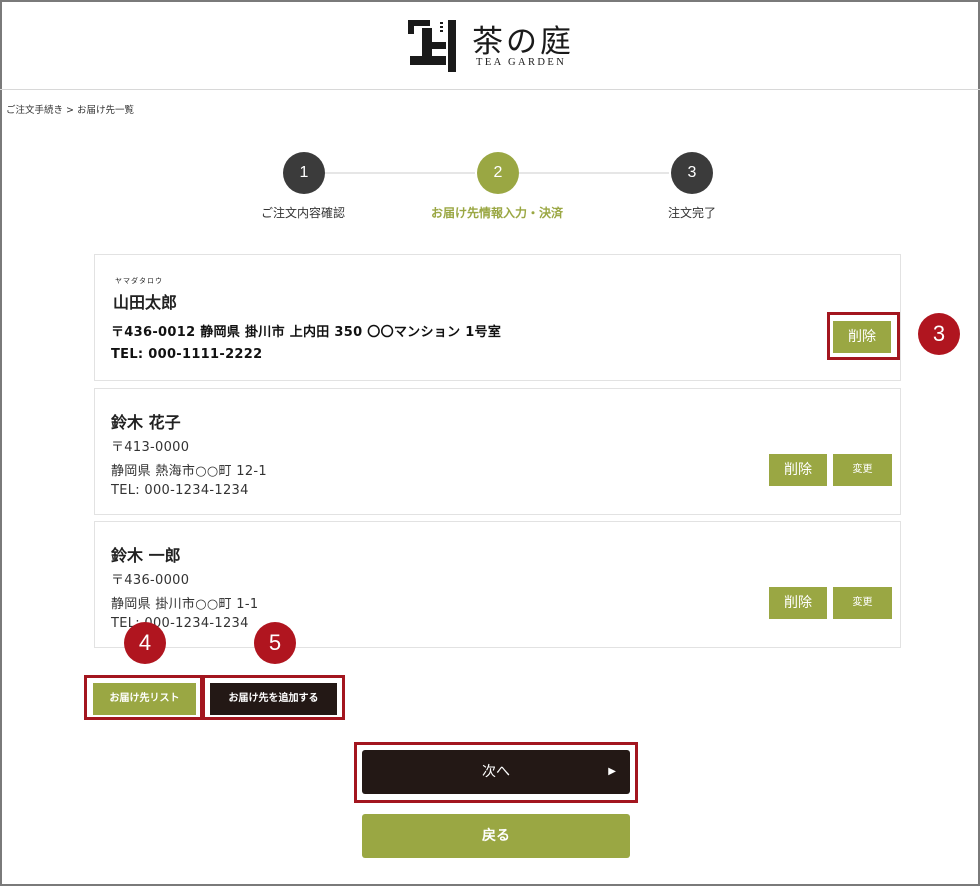 This screenshot has height=886, width=980. What do you see at coordinates (180, 490) in the screenshot?
I see `phone-number: TEL: 000-1234-1234` at bounding box center [180, 490].